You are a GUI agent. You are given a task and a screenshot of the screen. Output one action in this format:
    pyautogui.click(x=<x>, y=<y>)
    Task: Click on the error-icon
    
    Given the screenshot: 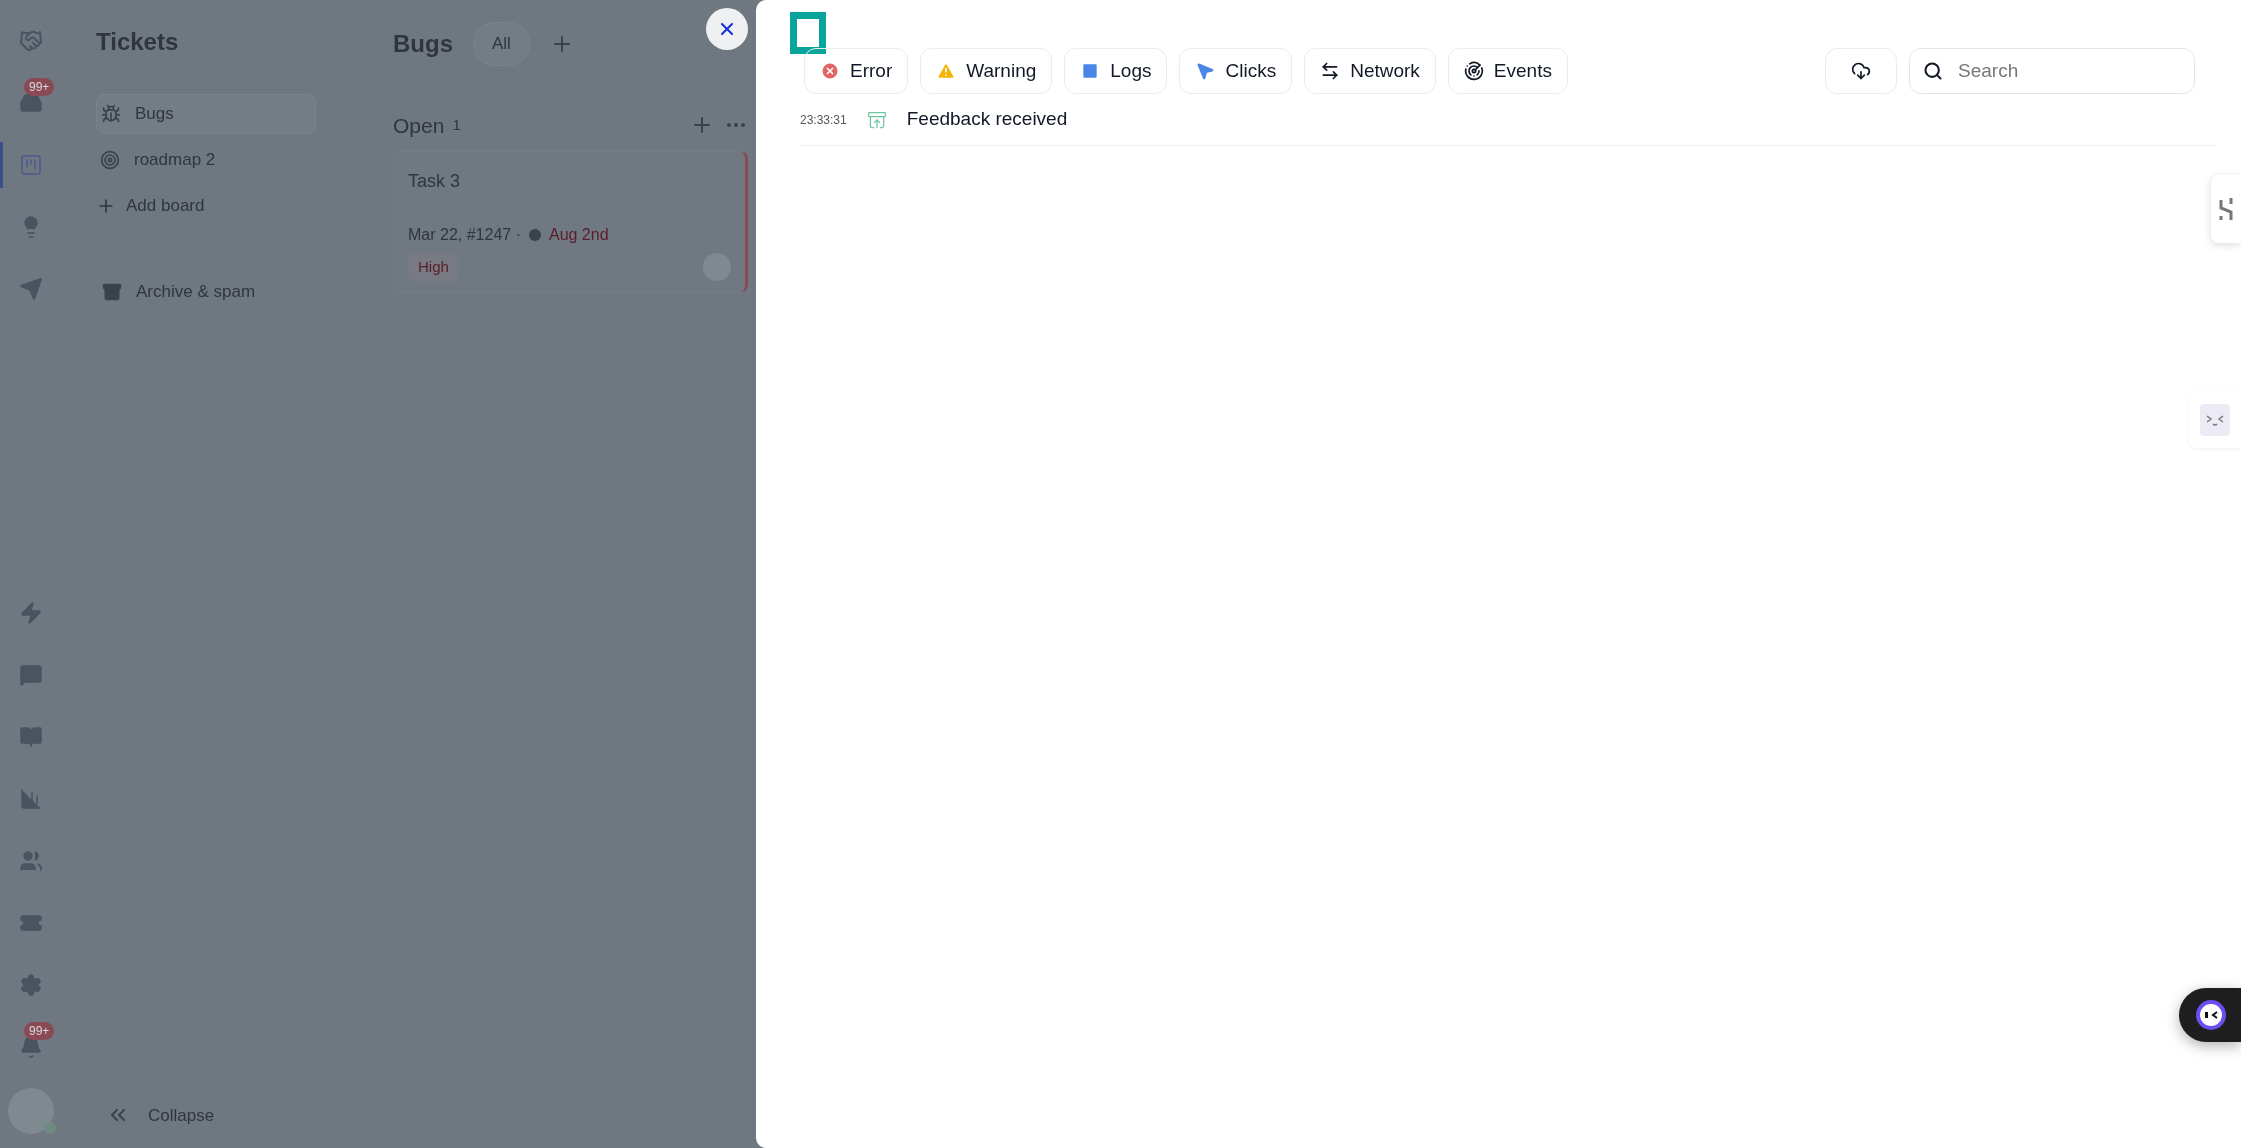 What is the action you would take?
    pyautogui.click(x=830, y=71)
    